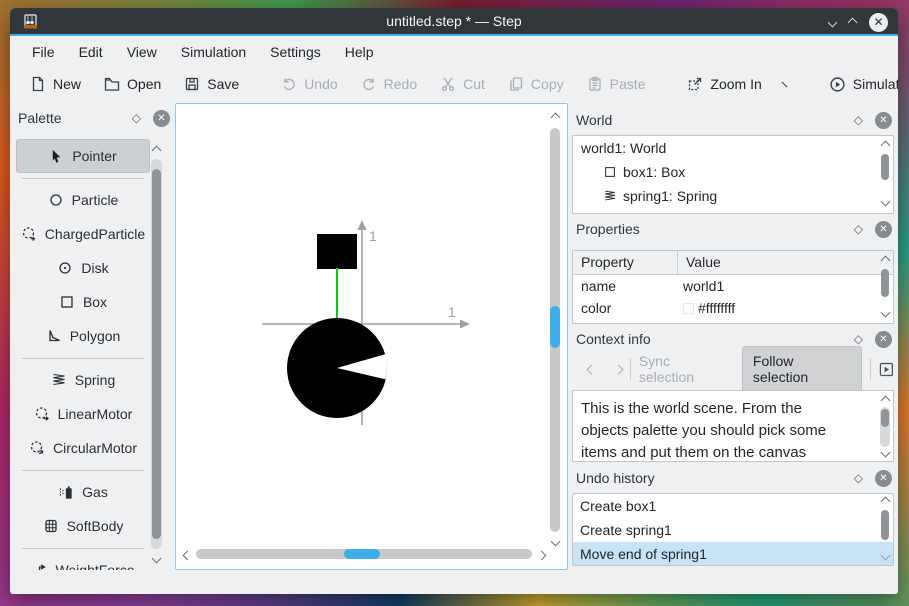 The height and width of the screenshot is (606, 909). What do you see at coordinates (362, 225) in the screenshot?
I see `y-axis-arrowhead` at bounding box center [362, 225].